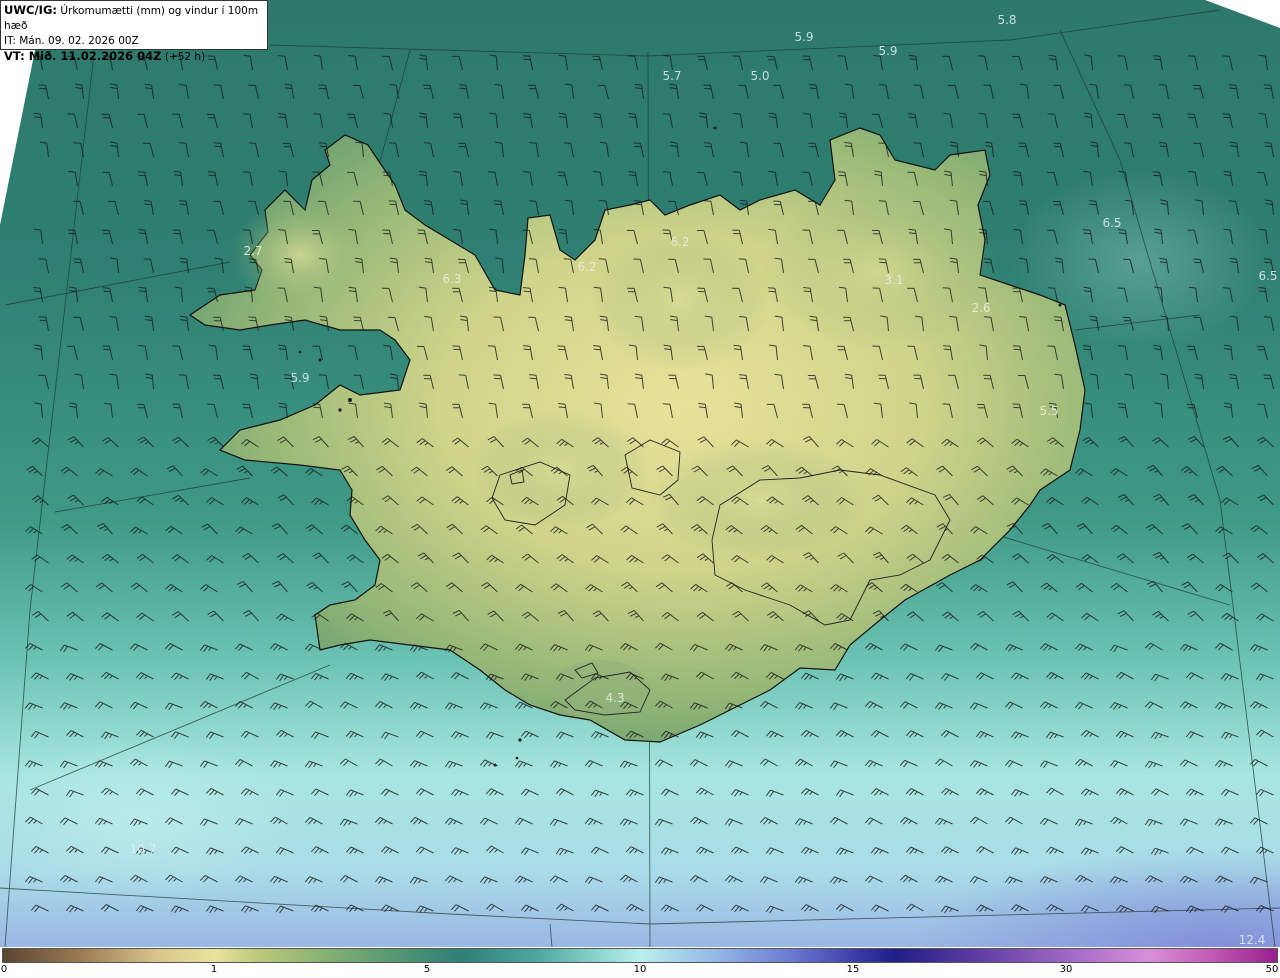  I want to click on valid-time: VT: Mið. 11.02.2026 04Z, so click(83, 56).